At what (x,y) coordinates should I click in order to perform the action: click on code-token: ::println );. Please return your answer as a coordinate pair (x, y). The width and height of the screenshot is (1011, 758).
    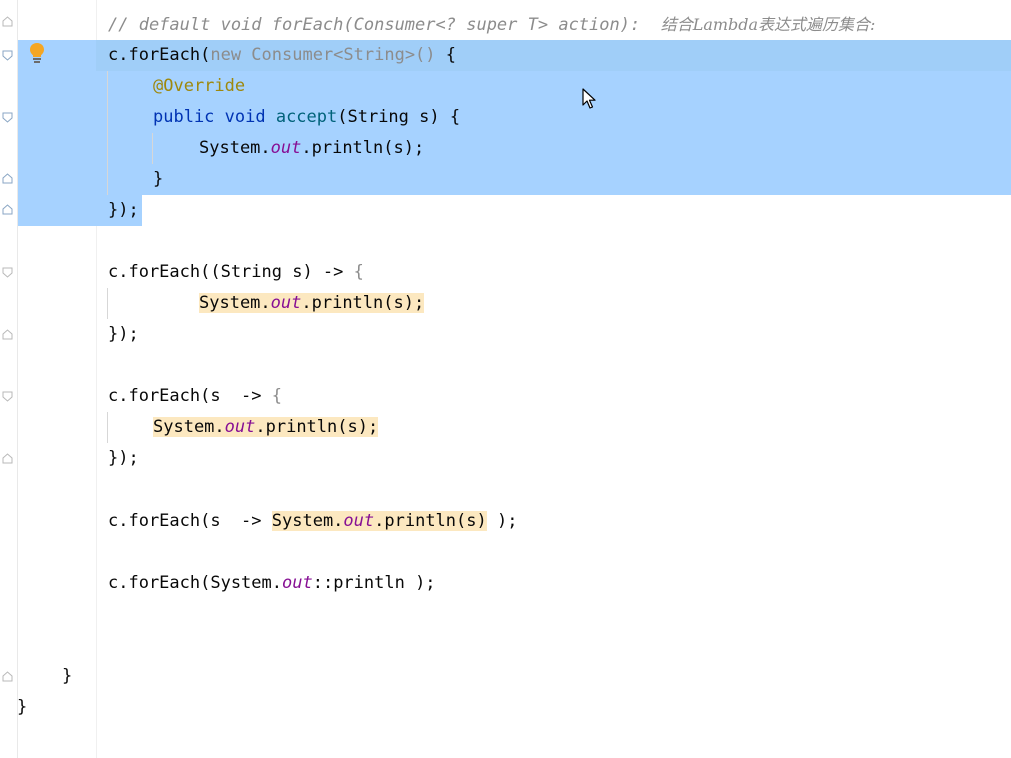
    Looking at the image, I should click on (374, 583).